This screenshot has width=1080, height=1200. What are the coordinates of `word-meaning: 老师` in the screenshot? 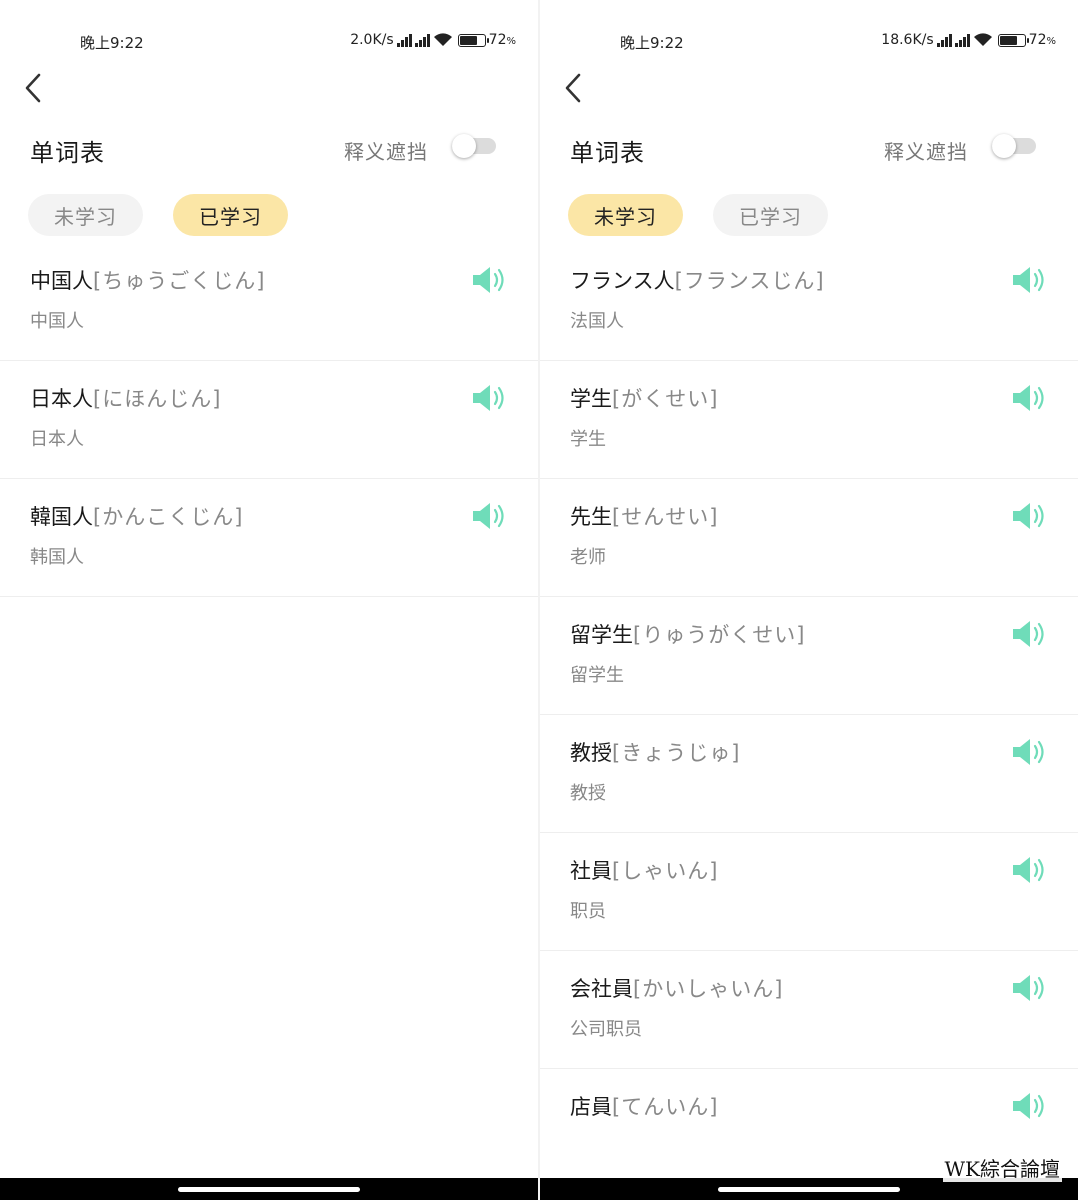 It's located at (588, 557).